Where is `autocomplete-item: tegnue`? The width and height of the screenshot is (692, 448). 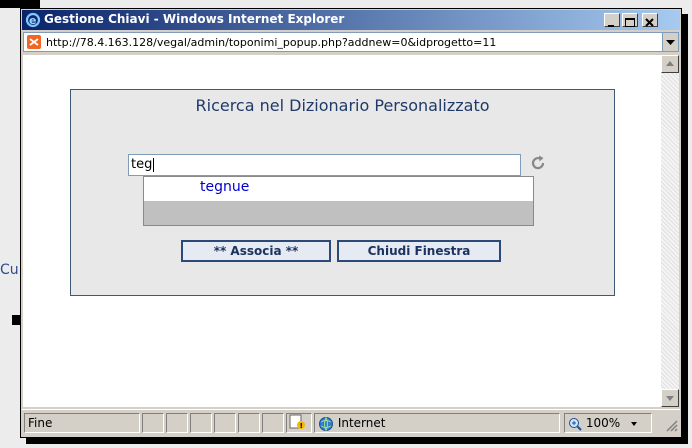 autocomplete-item: tegnue is located at coordinates (338, 189).